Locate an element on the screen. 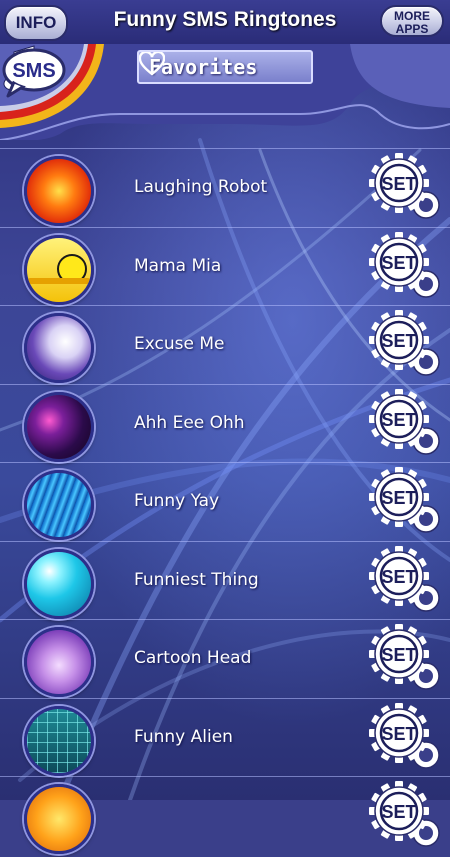 This screenshot has height=857, width=450. ringtone-row: Laughing Robot SET is located at coordinates (225, 187).